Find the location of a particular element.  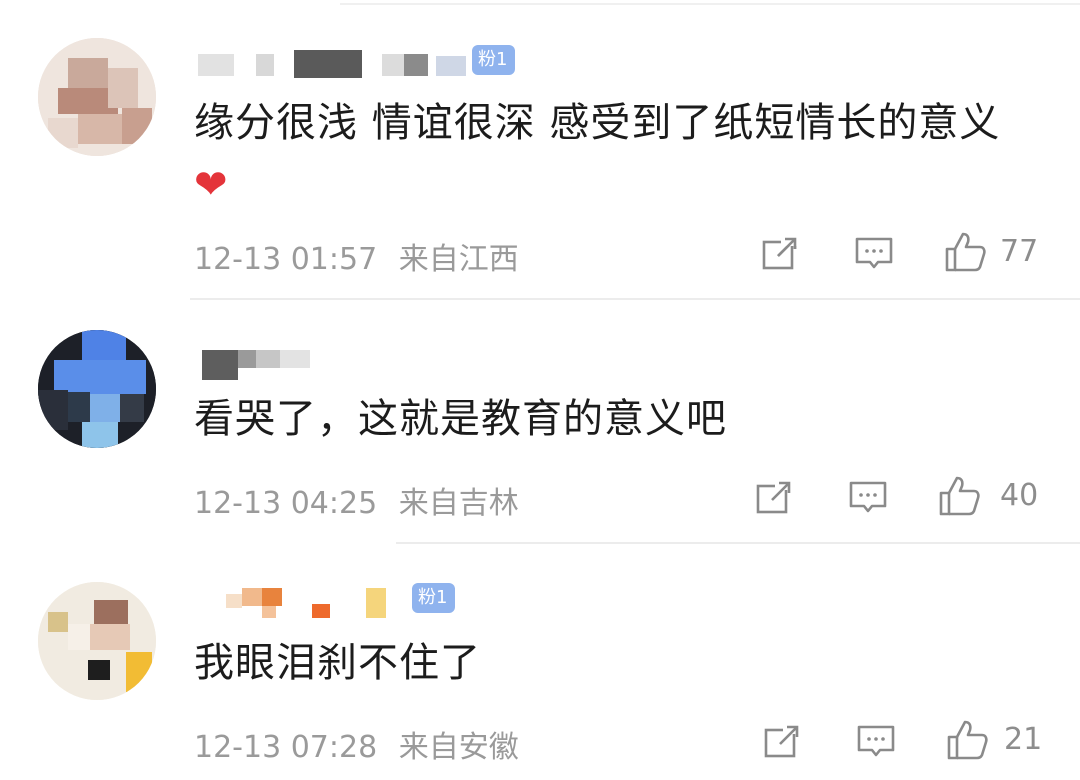

comment-text: 我眼泪刹不住了 is located at coordinates (614, 663).